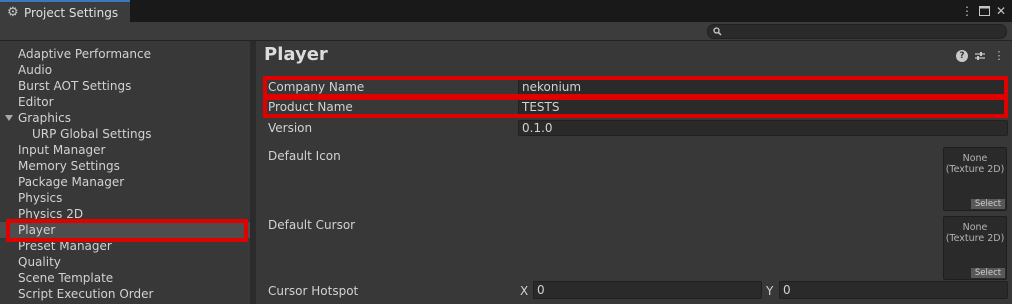  What do you see at coordinates (984, 11) in the screenshot?
I see `maximize-icon` at bounding box center [984, 11].